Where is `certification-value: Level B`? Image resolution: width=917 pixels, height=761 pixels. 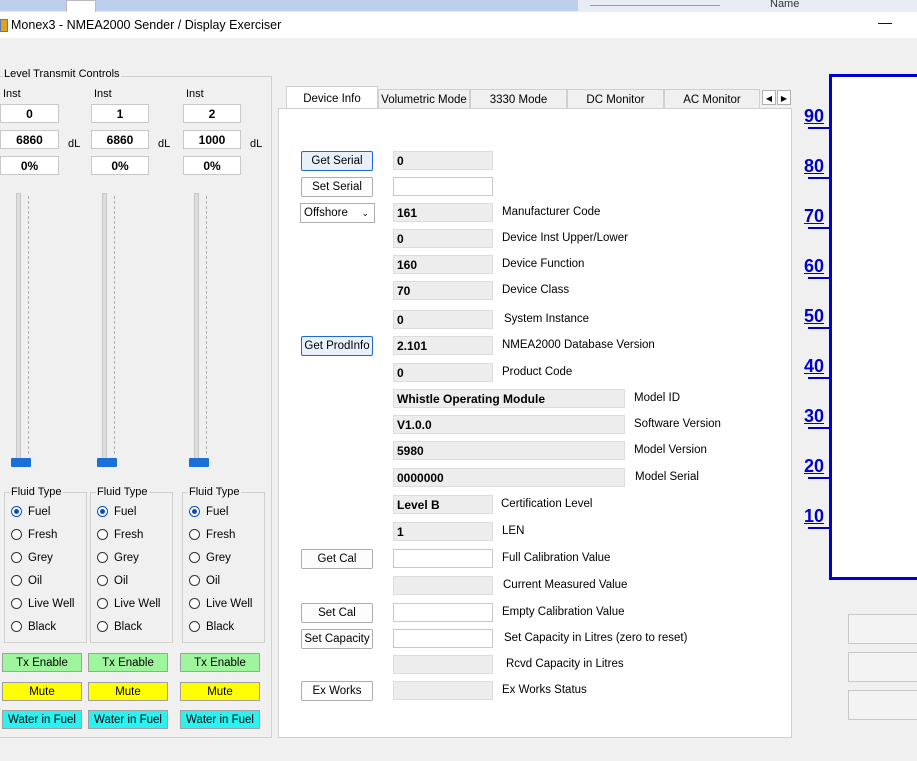 certification-value: Level B is located at coordinates (443, 504).